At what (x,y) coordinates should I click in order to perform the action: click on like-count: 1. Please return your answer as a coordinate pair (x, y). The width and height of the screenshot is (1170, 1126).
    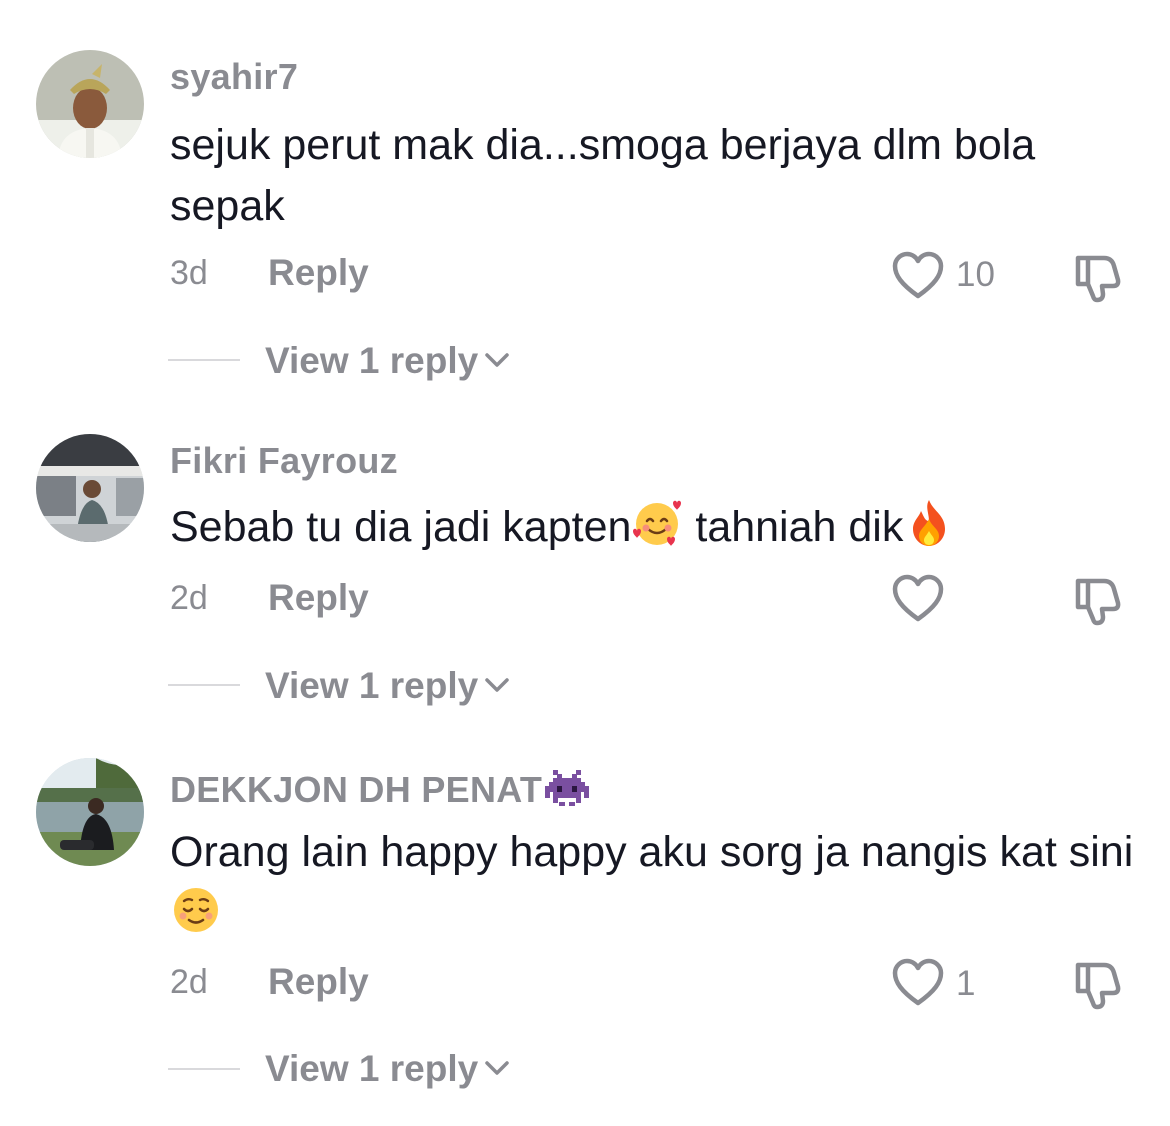
    Looking at the image, I should click on (966, 983).